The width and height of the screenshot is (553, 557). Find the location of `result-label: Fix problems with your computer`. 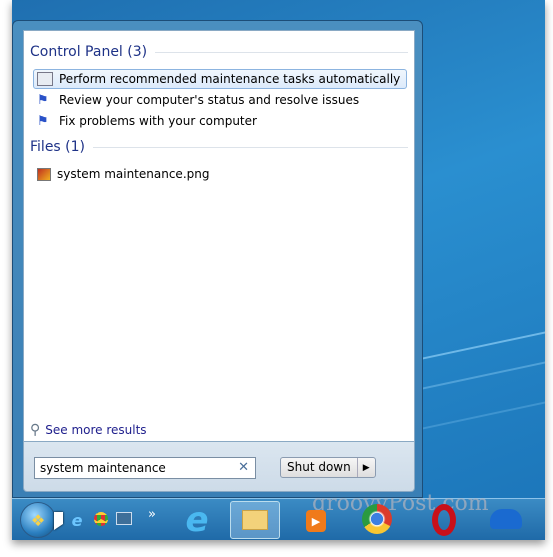

result-label: Fix problems with your computer is located at coordinates (158, 121).